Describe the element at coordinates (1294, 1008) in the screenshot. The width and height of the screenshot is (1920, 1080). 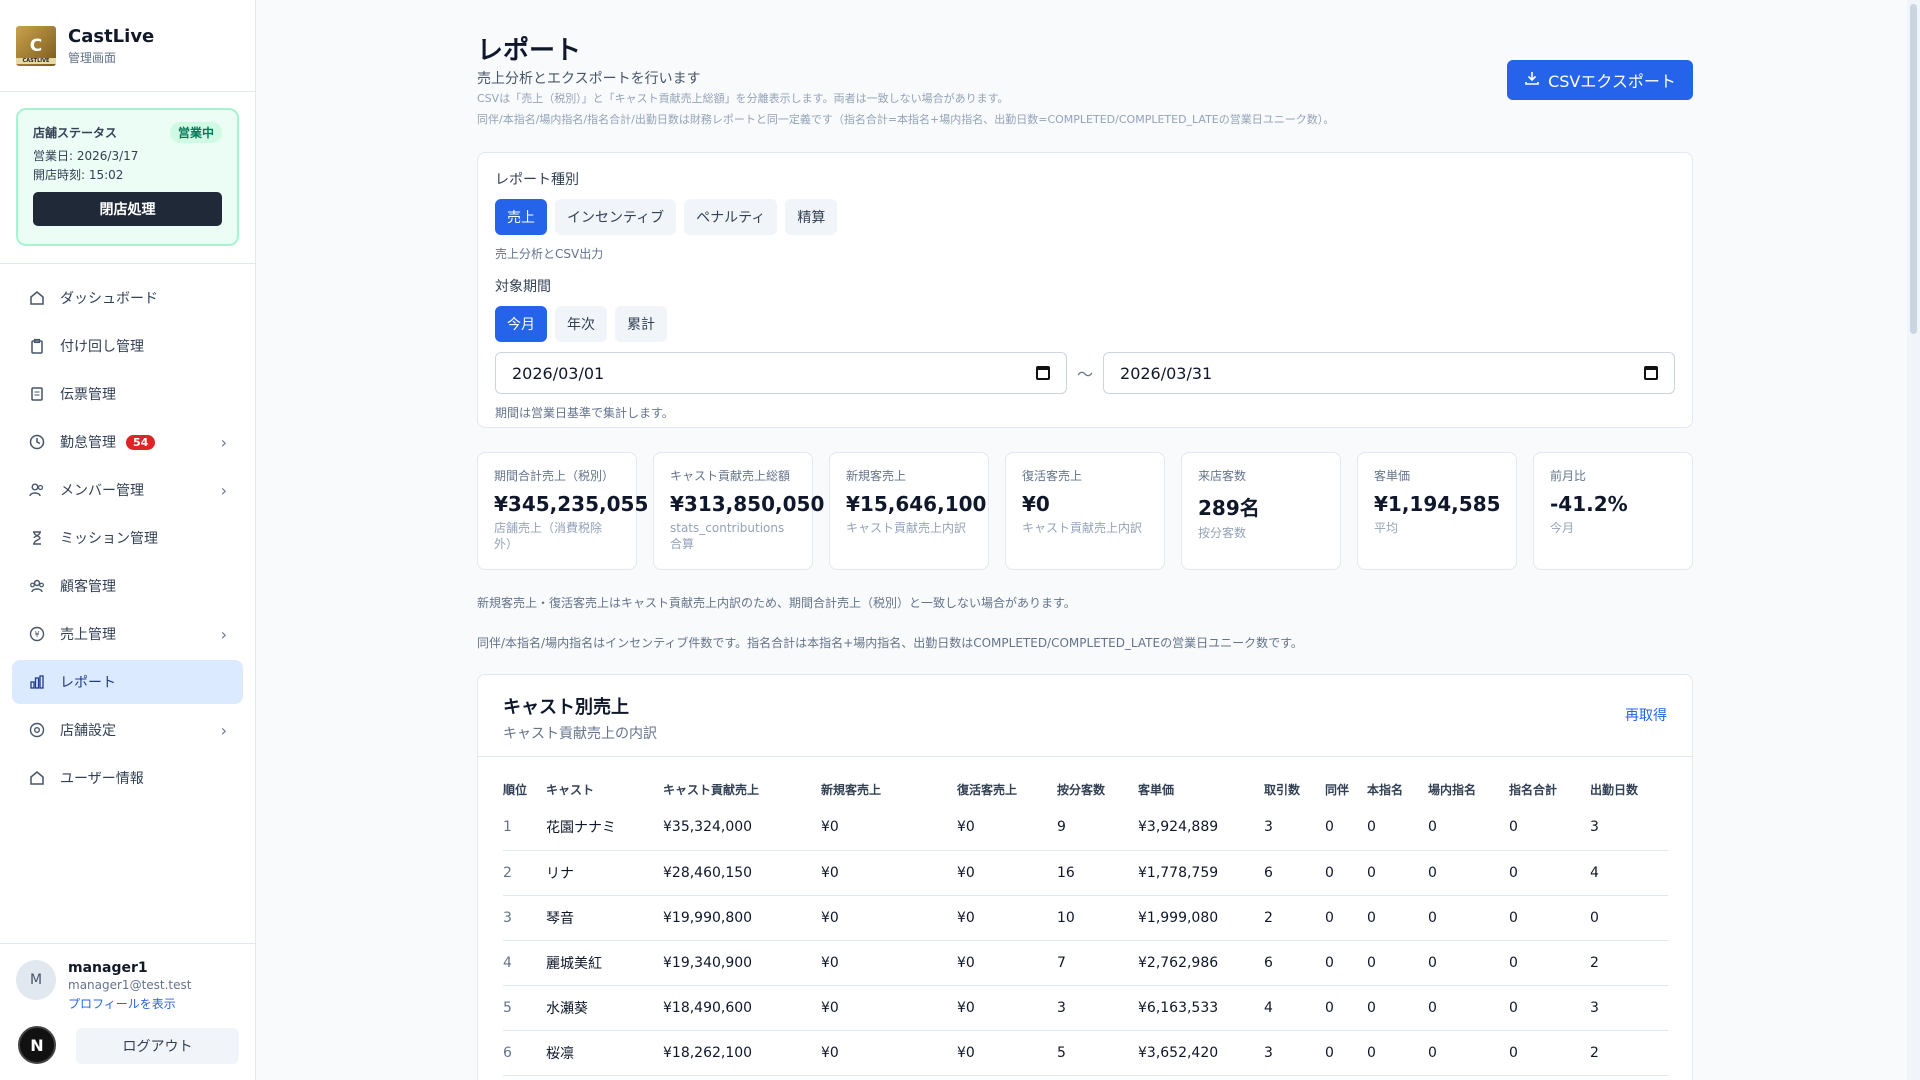
I see `cell-transactions: 4` at that location.